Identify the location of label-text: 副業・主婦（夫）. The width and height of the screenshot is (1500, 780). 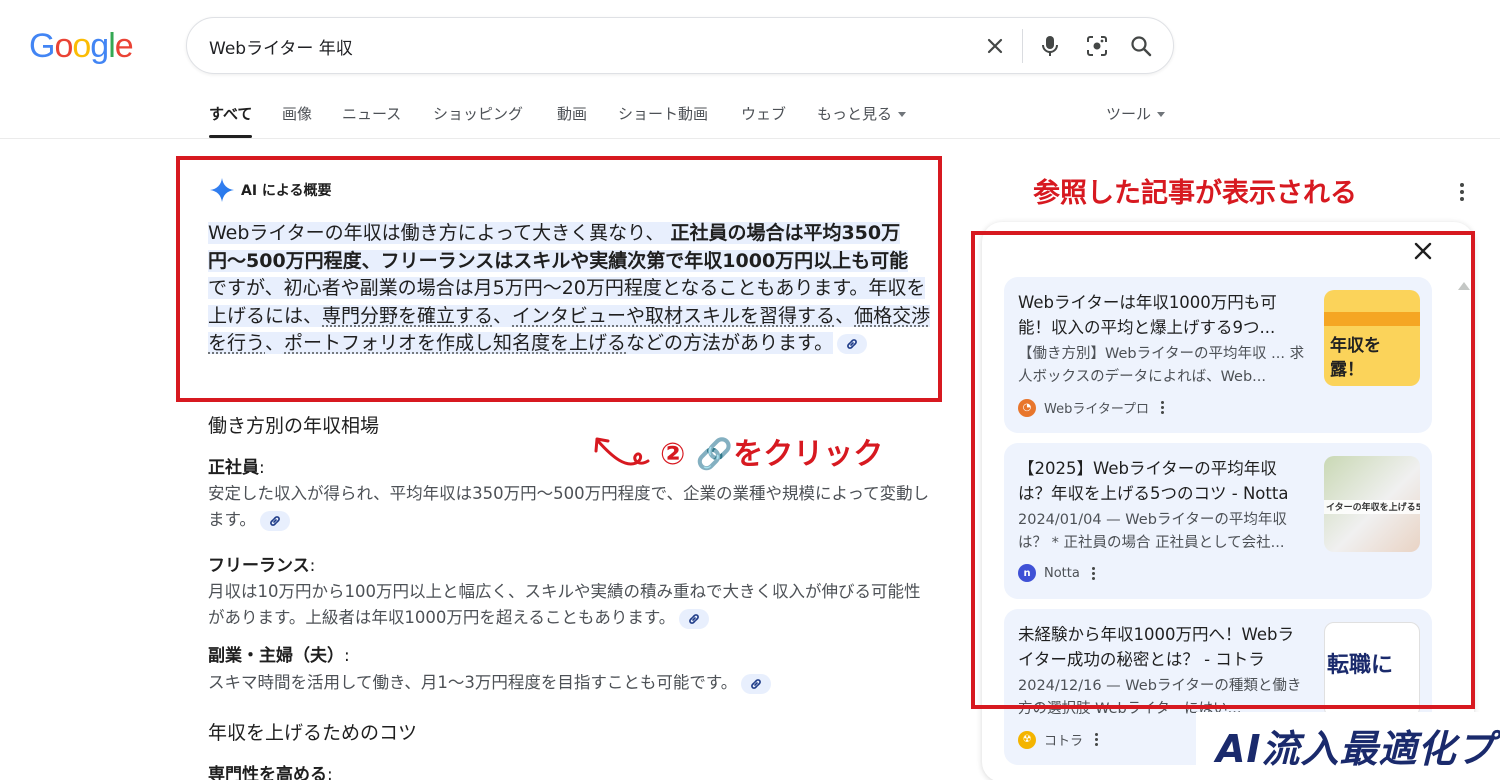
(276, 656).